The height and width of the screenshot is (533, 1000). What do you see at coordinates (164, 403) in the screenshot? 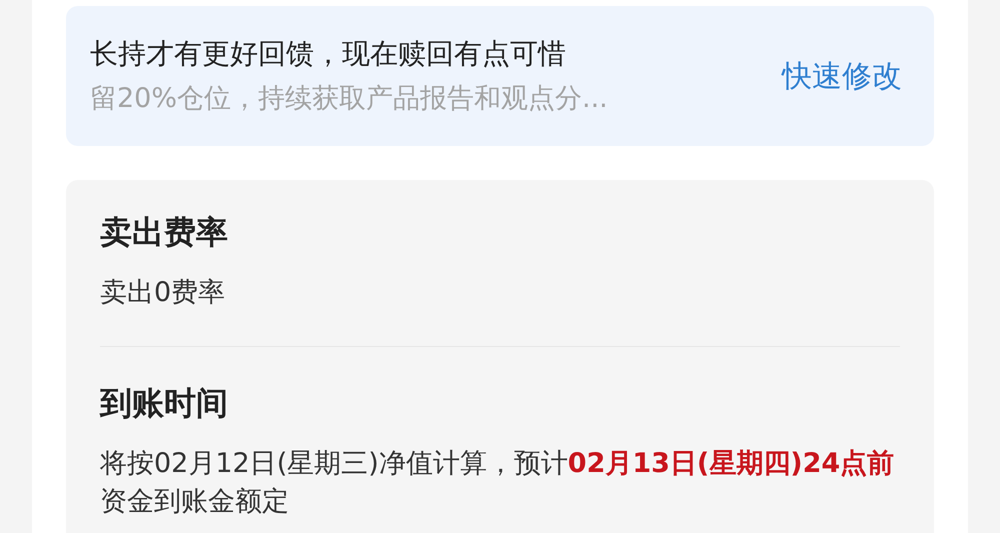
I see `section-heading: 到账时间` at bounding box center [164, 403].